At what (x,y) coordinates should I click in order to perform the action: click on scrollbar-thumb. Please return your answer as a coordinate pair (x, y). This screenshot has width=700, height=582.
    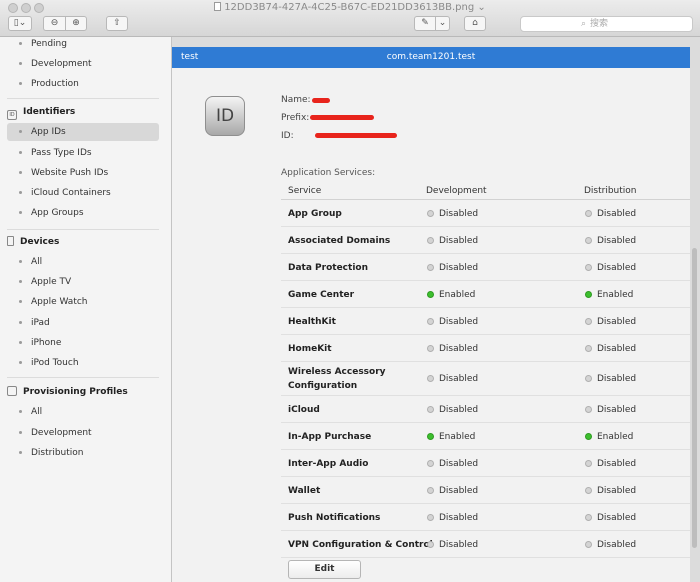
    Looking at the image, I should click on (694, 398).